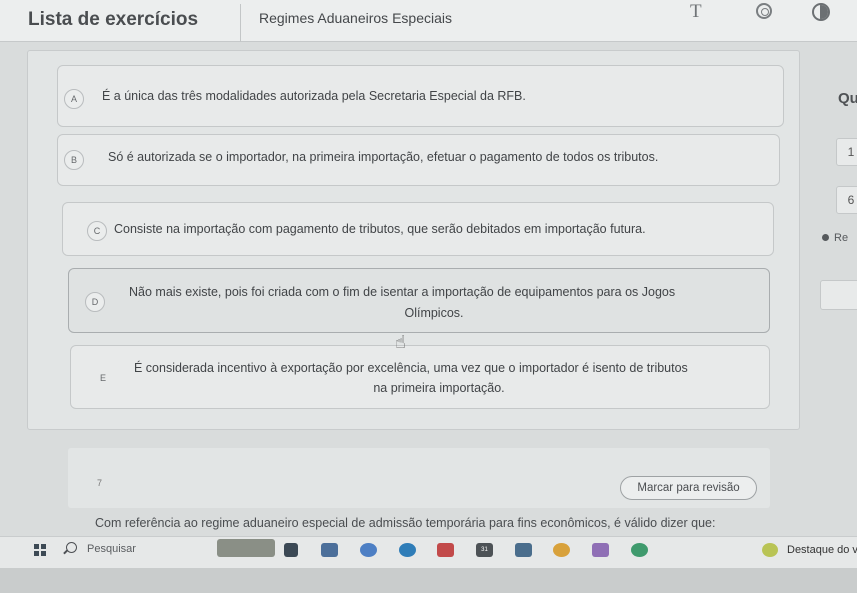 This screenshot has height=593, width=857. Describe the element at coordinates (821, 12) in the screenshot. I see `contrast-icon` at that location.